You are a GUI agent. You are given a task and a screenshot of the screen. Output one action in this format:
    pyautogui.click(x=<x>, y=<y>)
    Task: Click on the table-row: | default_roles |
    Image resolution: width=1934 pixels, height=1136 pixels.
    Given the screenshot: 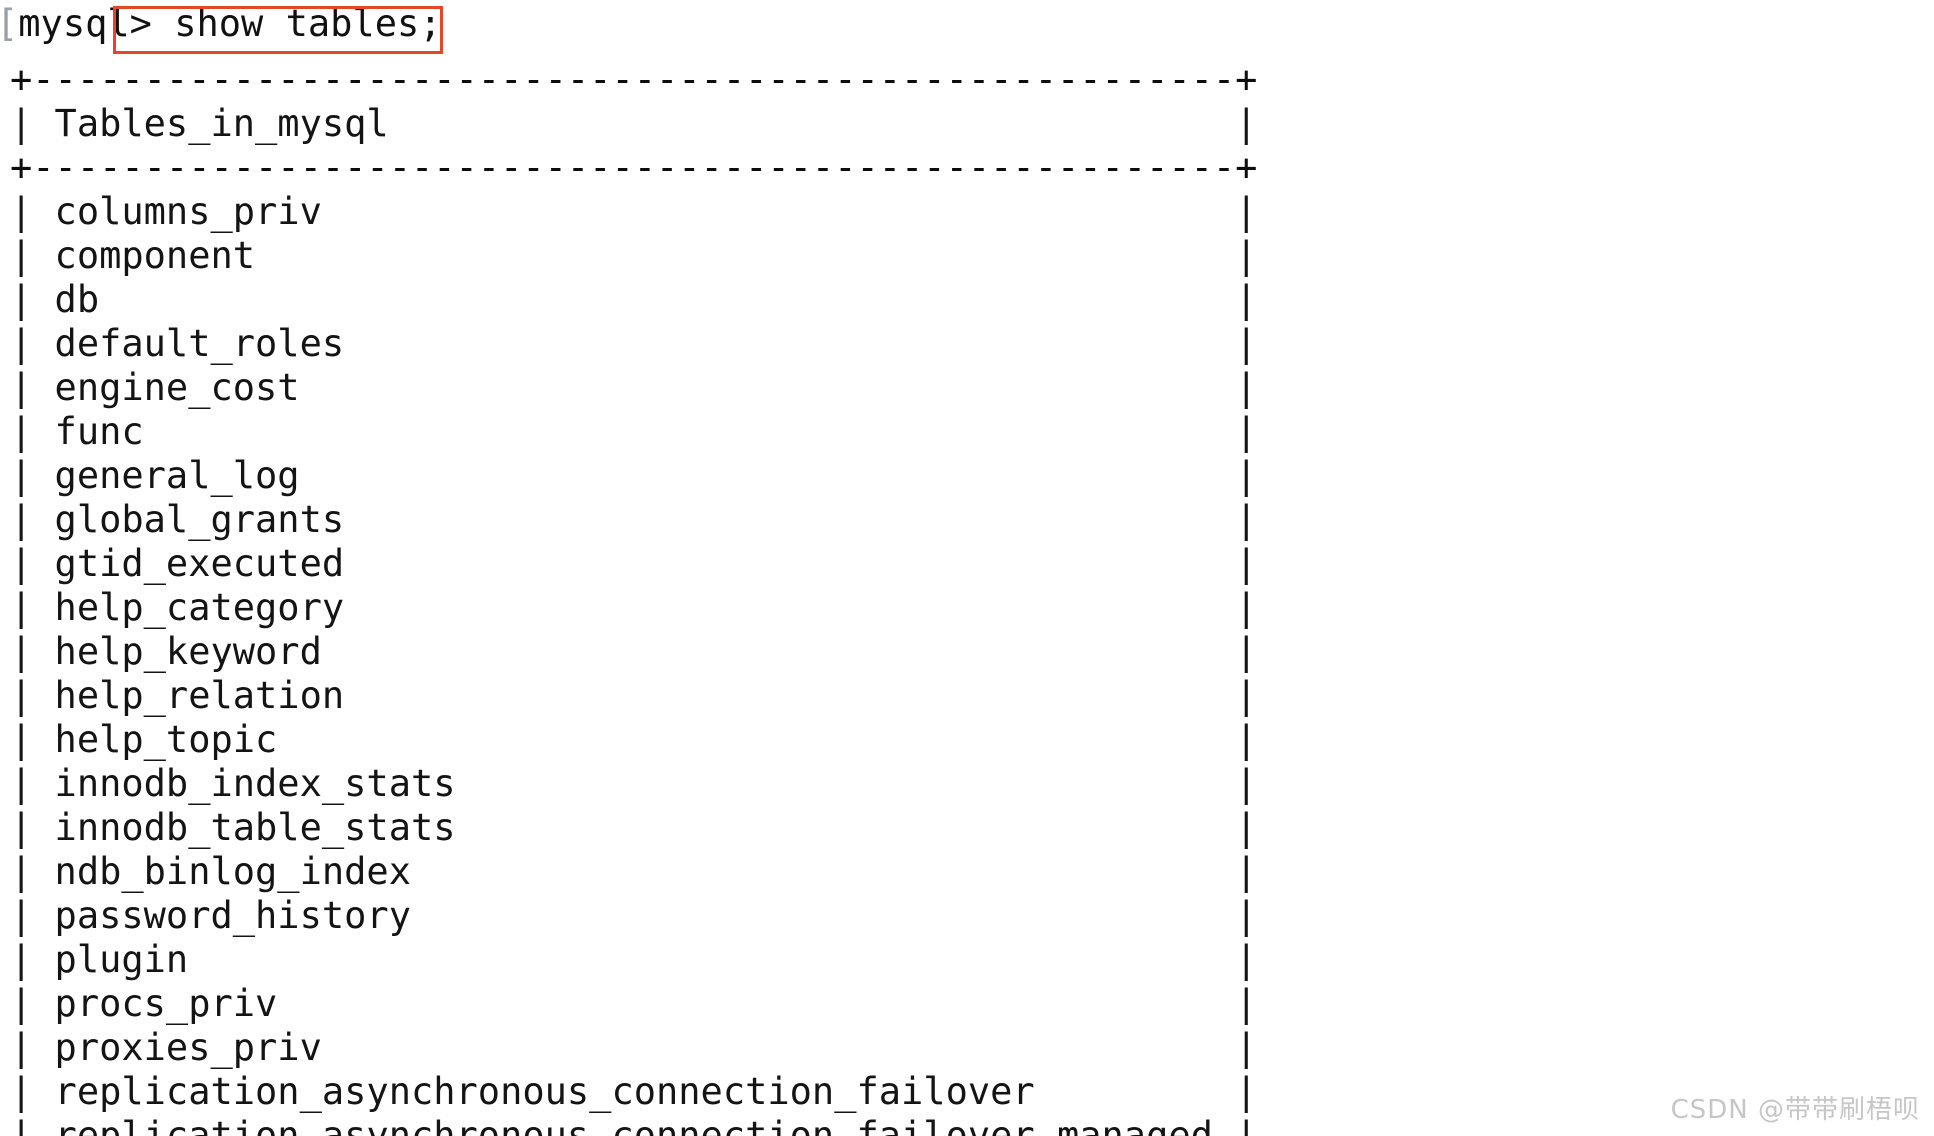 What is the action you would take?
    pyautogui.click(x=634, y=343)
    